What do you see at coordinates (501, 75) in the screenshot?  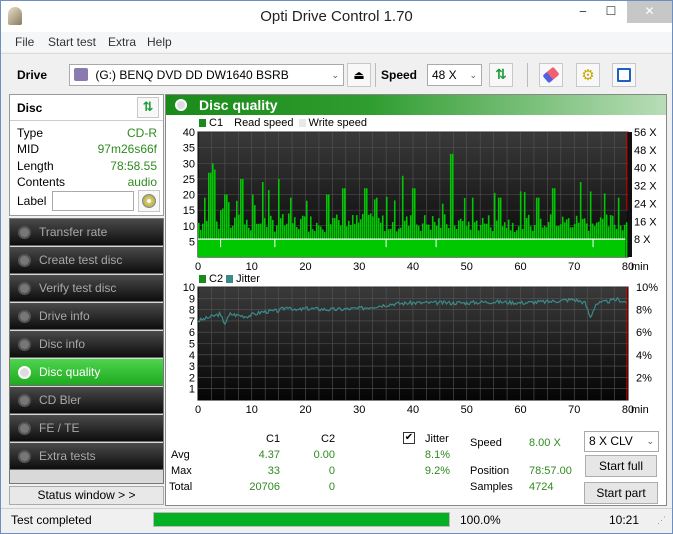 I see `refresh-button: ⇅` at bounding box center [501, 75].